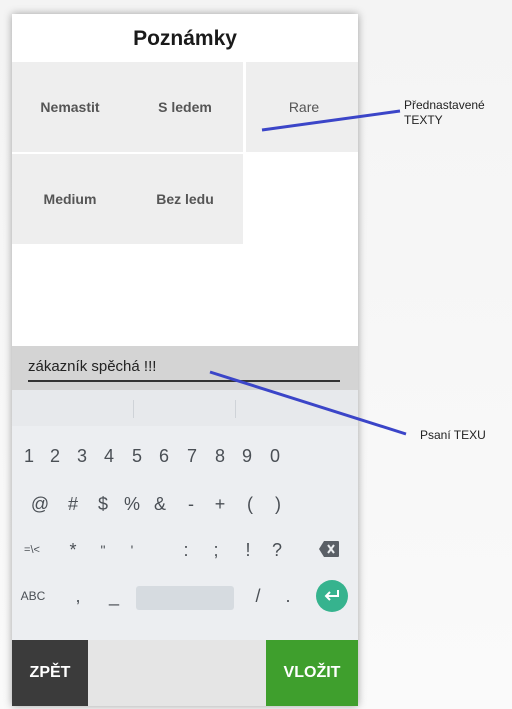 This screenshot has width=512, height=709. What do you see at coordinates (308, 403) in the screenshot?
I see `annotation-line-typing` at bounding box center [308, 403].